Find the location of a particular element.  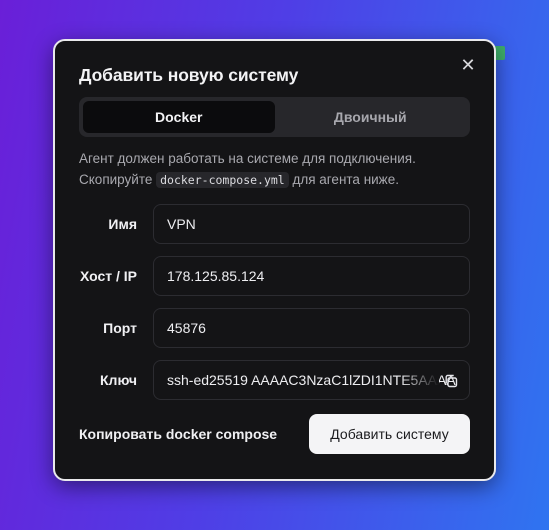

name-label: Имя is located at coordinates (122, 224).